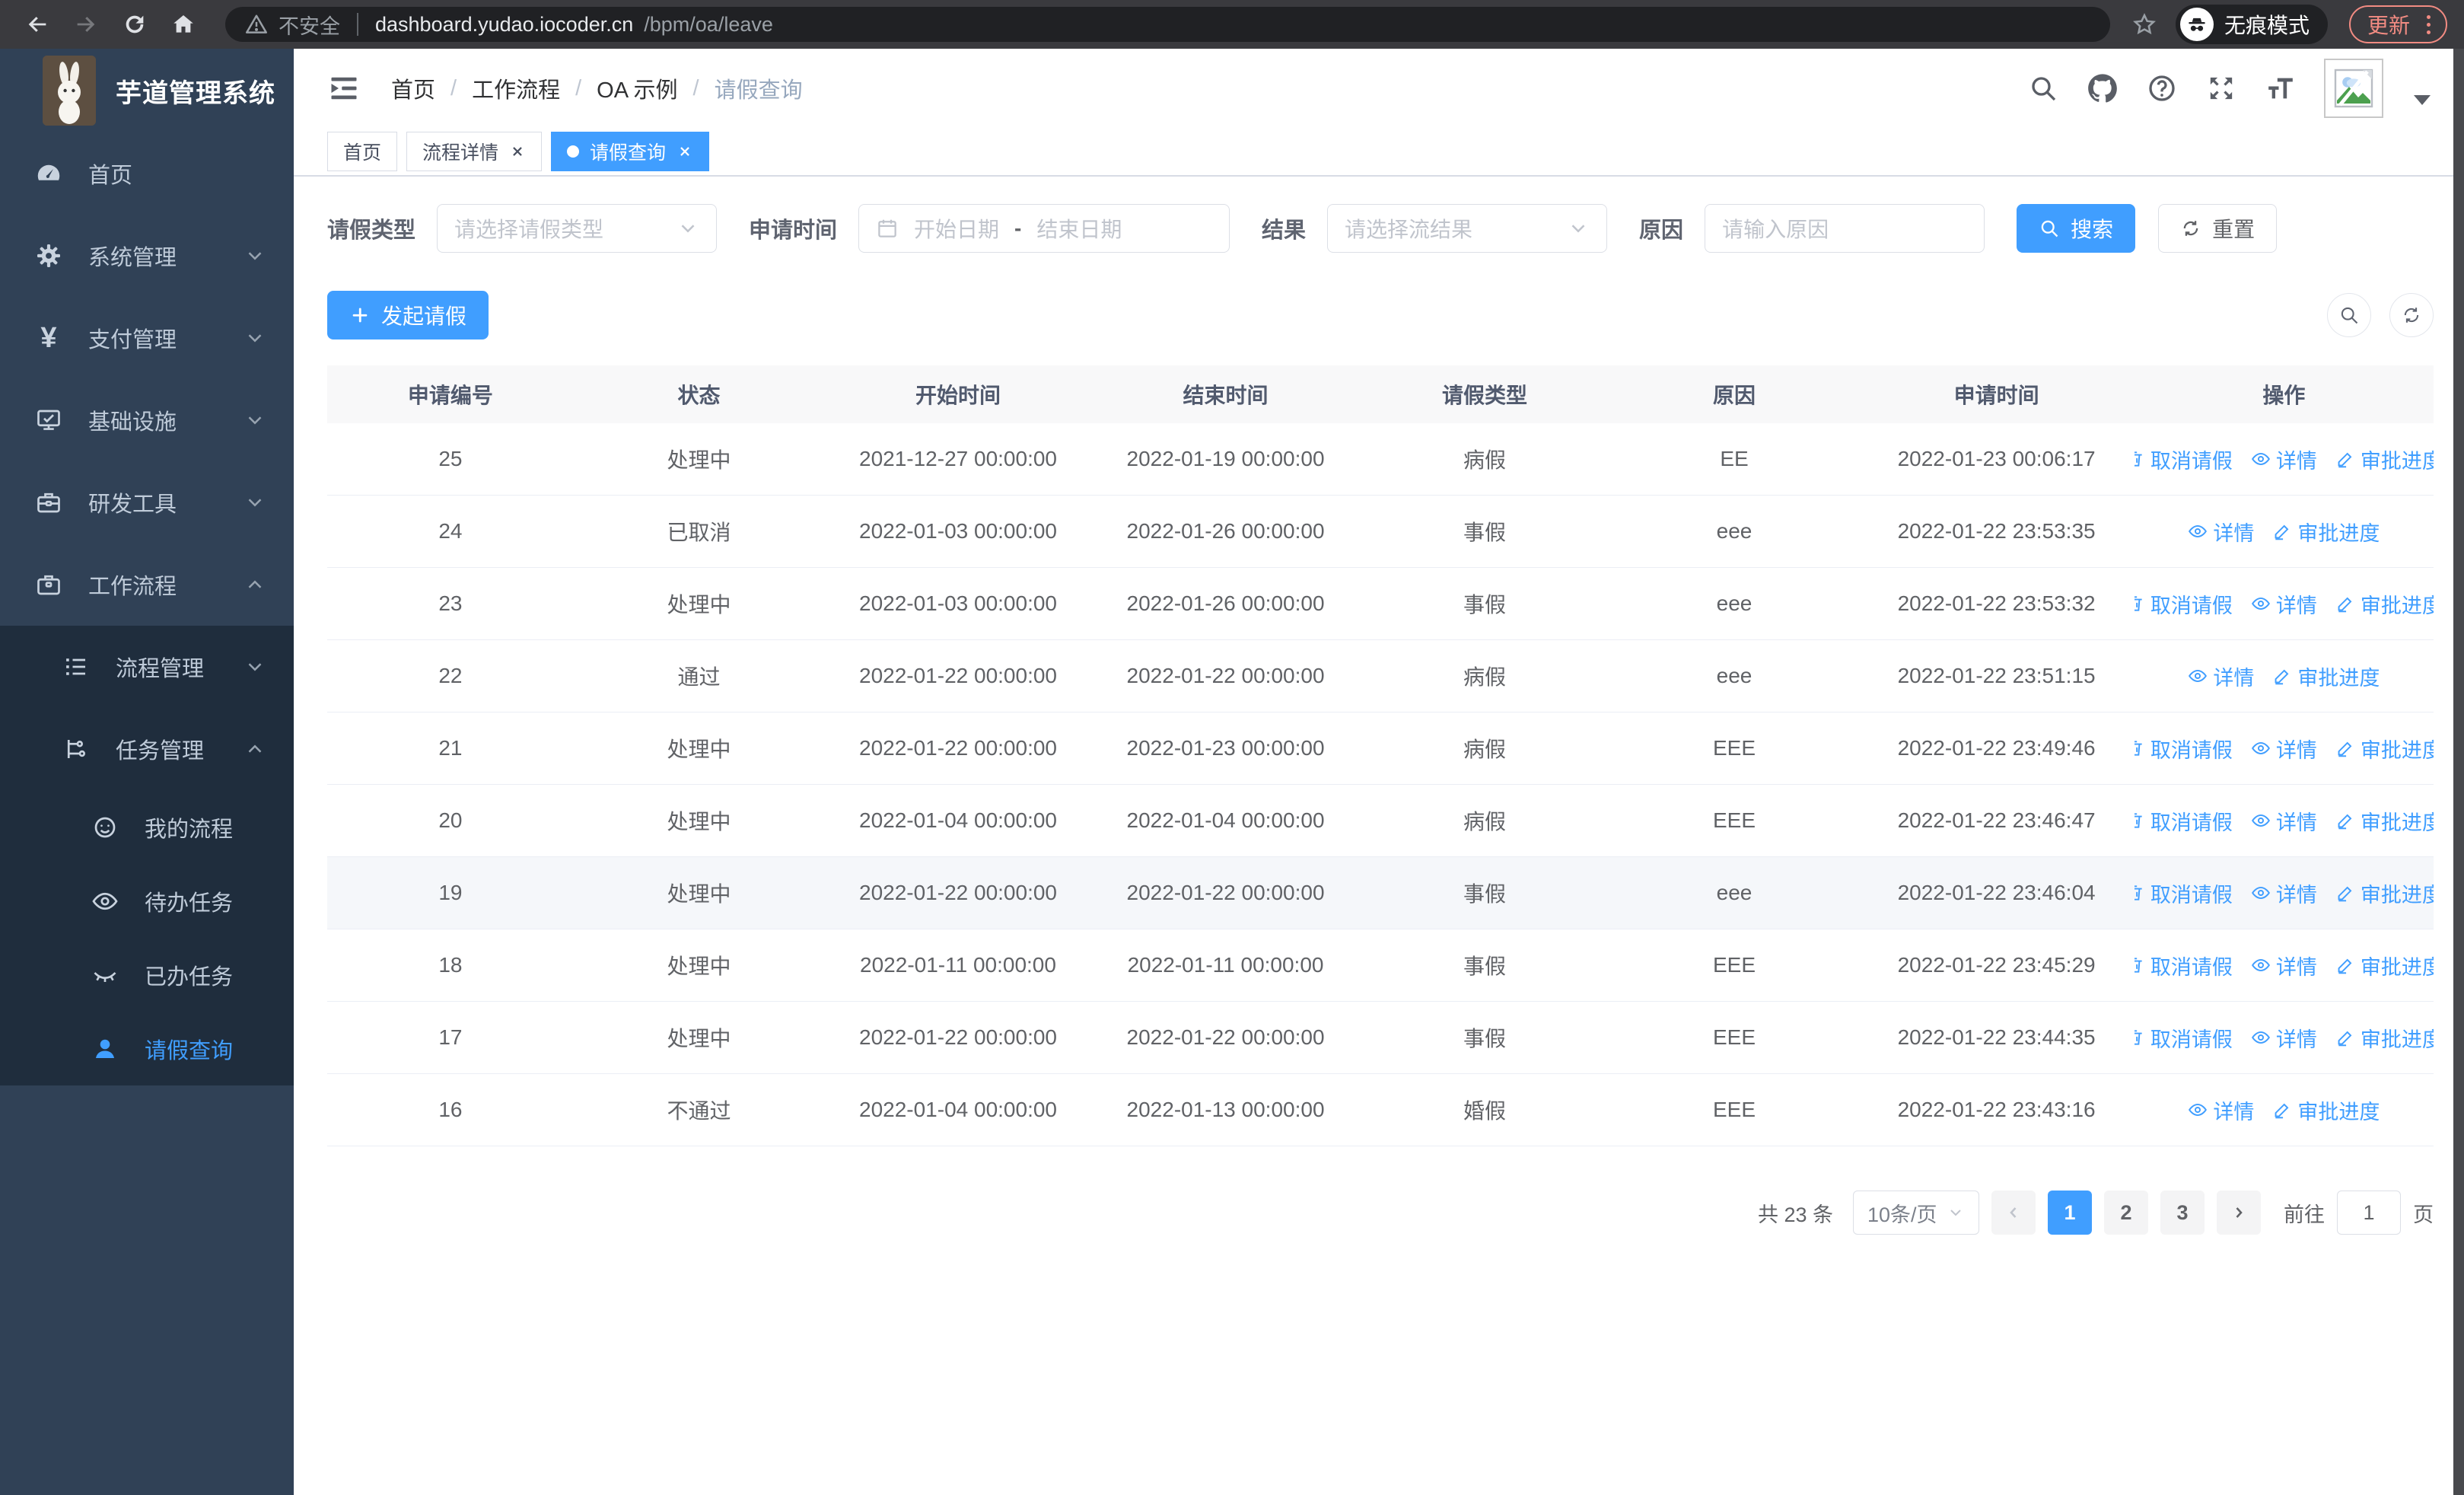 Image resolution: width=2464 pixels, height=1495 pixels. Describe the element at coordinates (2218, 228) in the screenshot. I see `reset-button: 重置` at that location.